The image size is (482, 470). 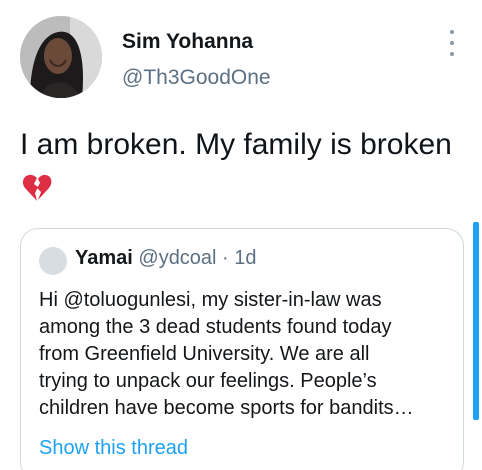 I want to click on scrollbar, so click(x=476, y=321).